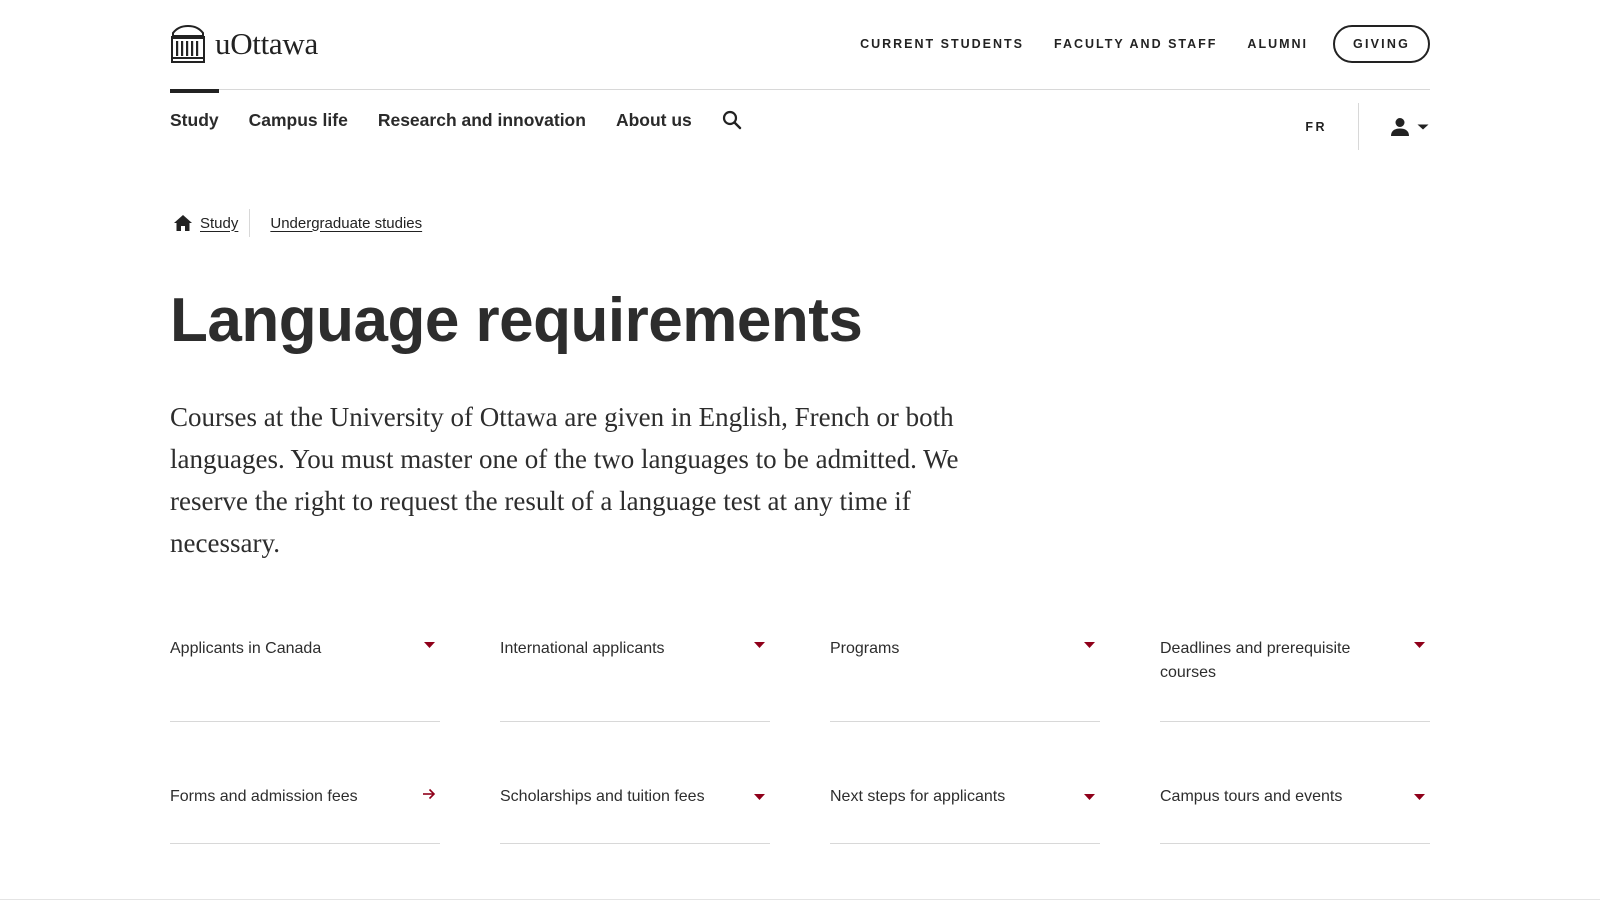  I want to click on user-menu-button, so click(1409, 127).